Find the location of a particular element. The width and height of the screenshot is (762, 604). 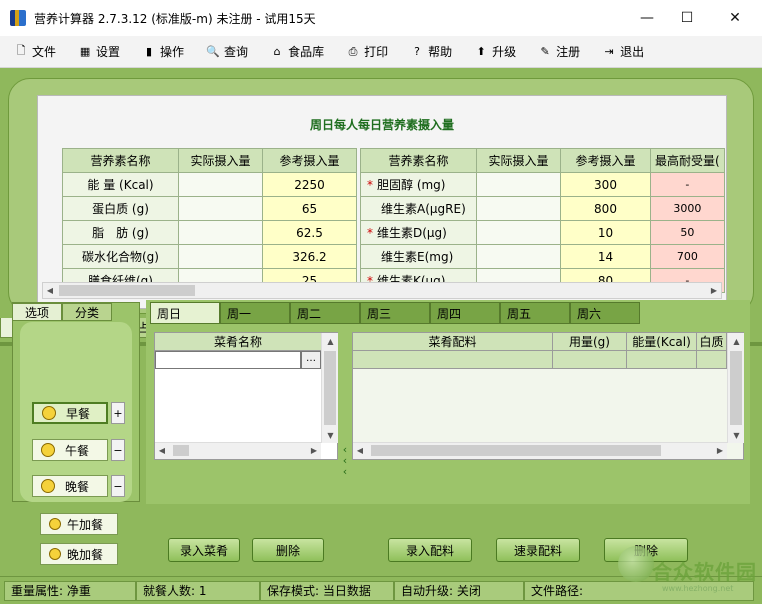

menu-register: ✎ 注册 is located at coordinates (559, 51).